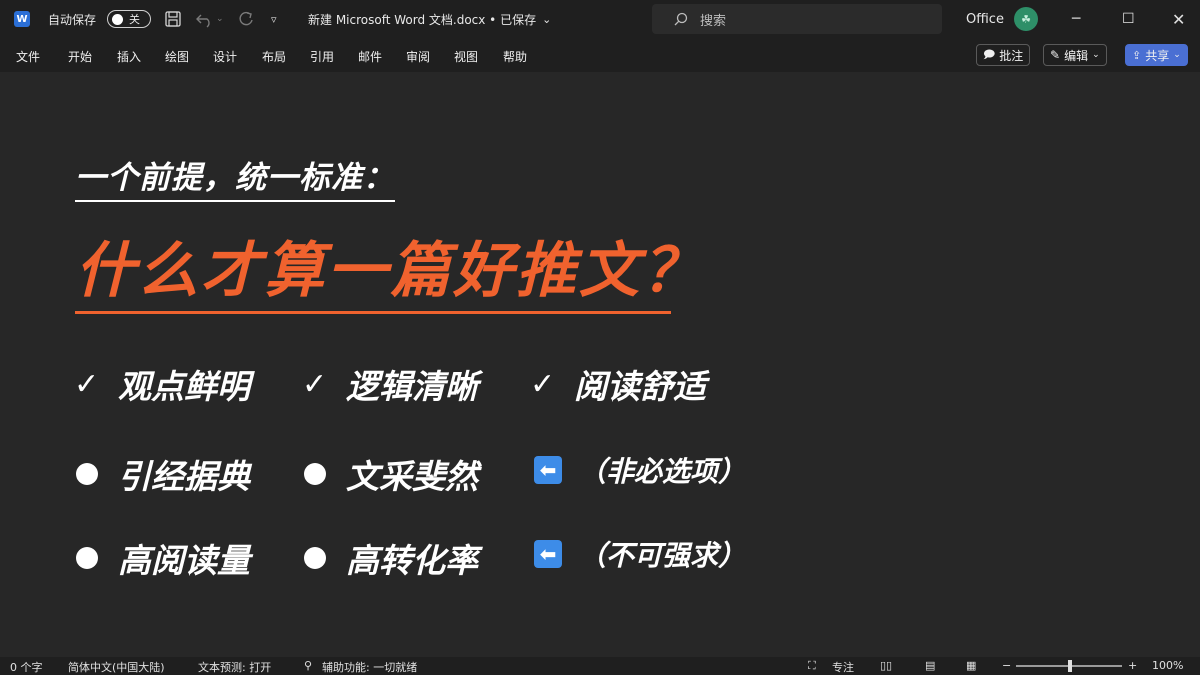  I want to click on autosave-state: 关, so click(134, 19).